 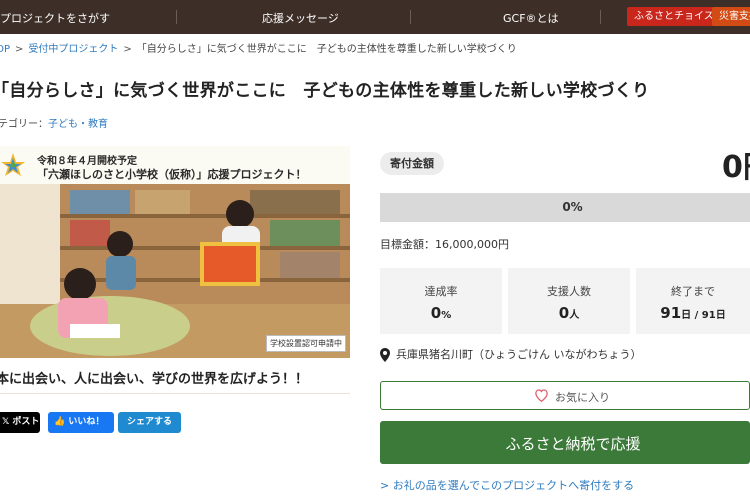 What do you see at coordinates (693, 291) in the screenshot?
I see `stat-label: 終了まで` at bounding box center [693, 291].